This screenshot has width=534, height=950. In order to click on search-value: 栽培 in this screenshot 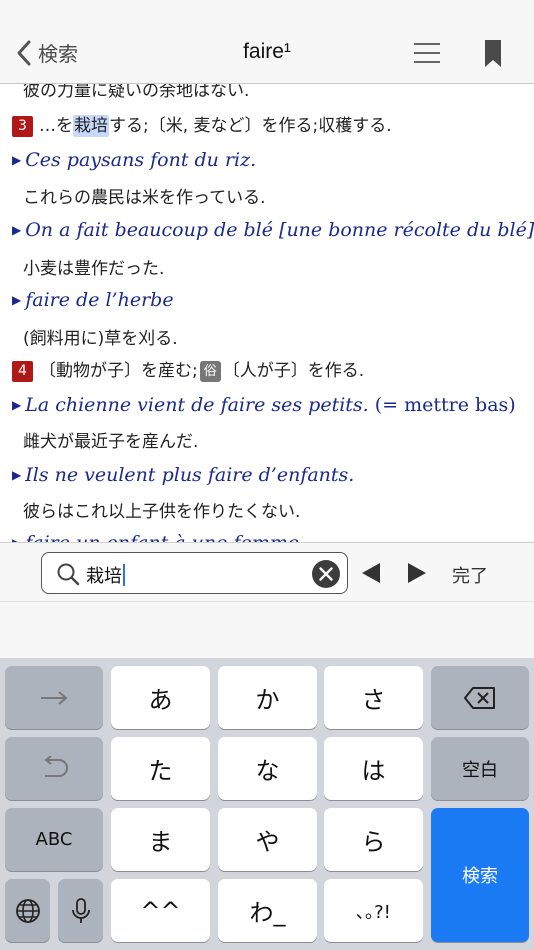, I will do `click(105, 575)`.